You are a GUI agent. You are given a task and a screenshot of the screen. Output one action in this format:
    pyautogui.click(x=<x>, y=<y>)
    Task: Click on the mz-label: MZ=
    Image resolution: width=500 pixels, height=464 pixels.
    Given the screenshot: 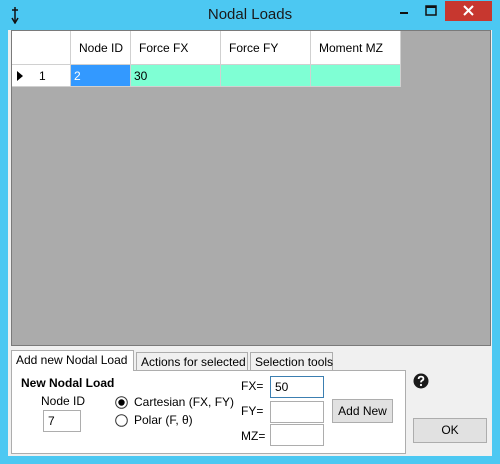 What is the action you would take?
    pyautogui.click(x=253, y=436)
    